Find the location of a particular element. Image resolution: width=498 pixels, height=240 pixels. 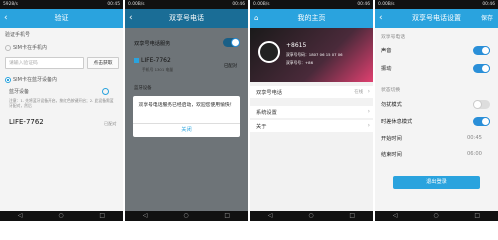

sound-toggle is located at coordinates (481, 50).